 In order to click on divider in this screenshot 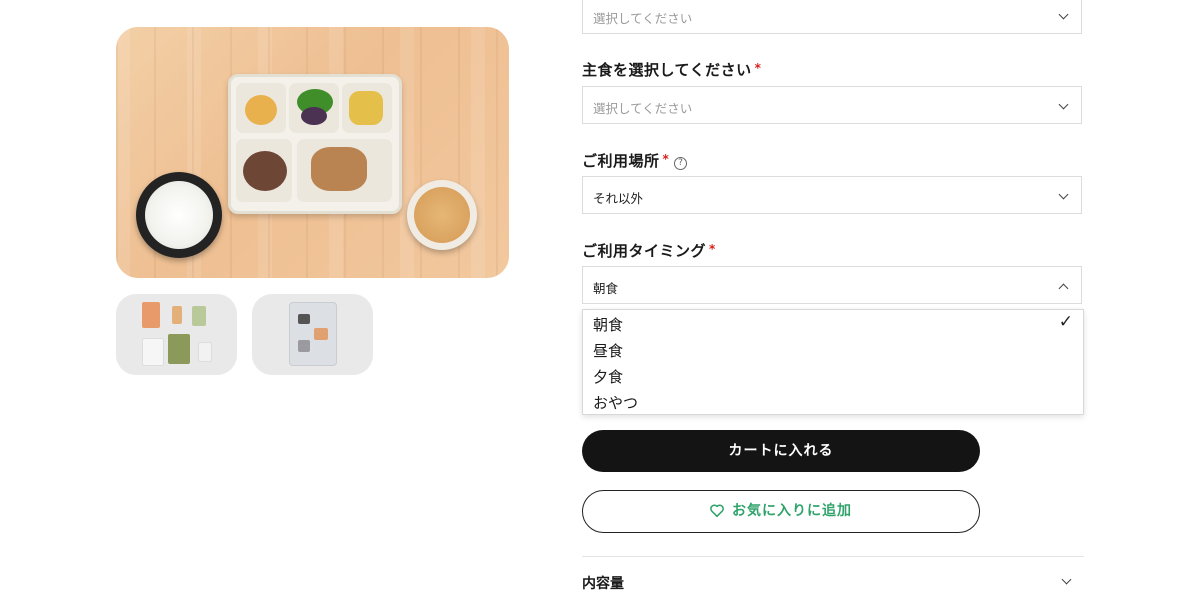, I will do `click(833, 556)`.